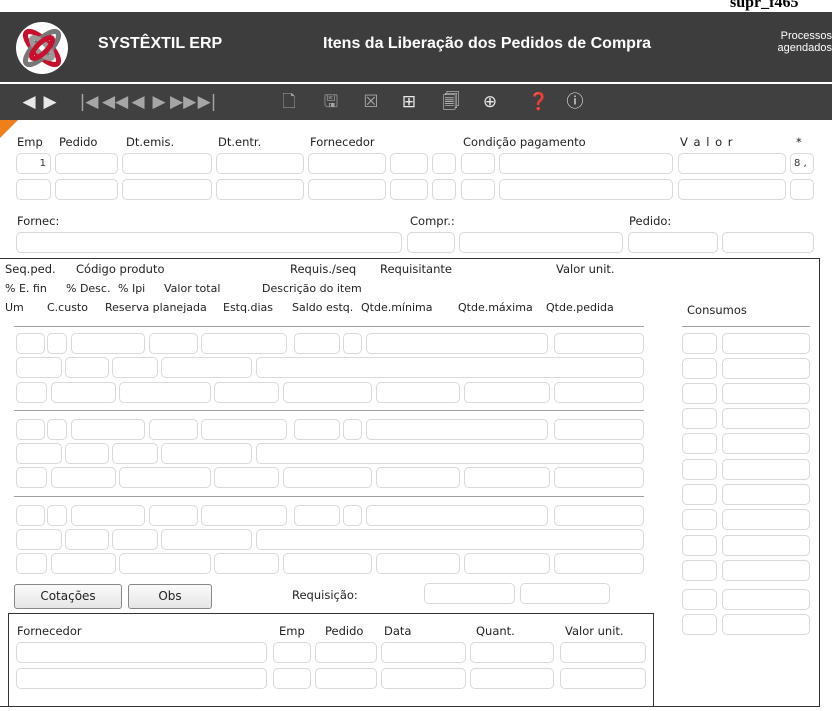 This screenshot has height=711, width=832. Describe the element at coordinates (512, 652) in the screenshot. I see `cot-row1-quant-field` at that location.